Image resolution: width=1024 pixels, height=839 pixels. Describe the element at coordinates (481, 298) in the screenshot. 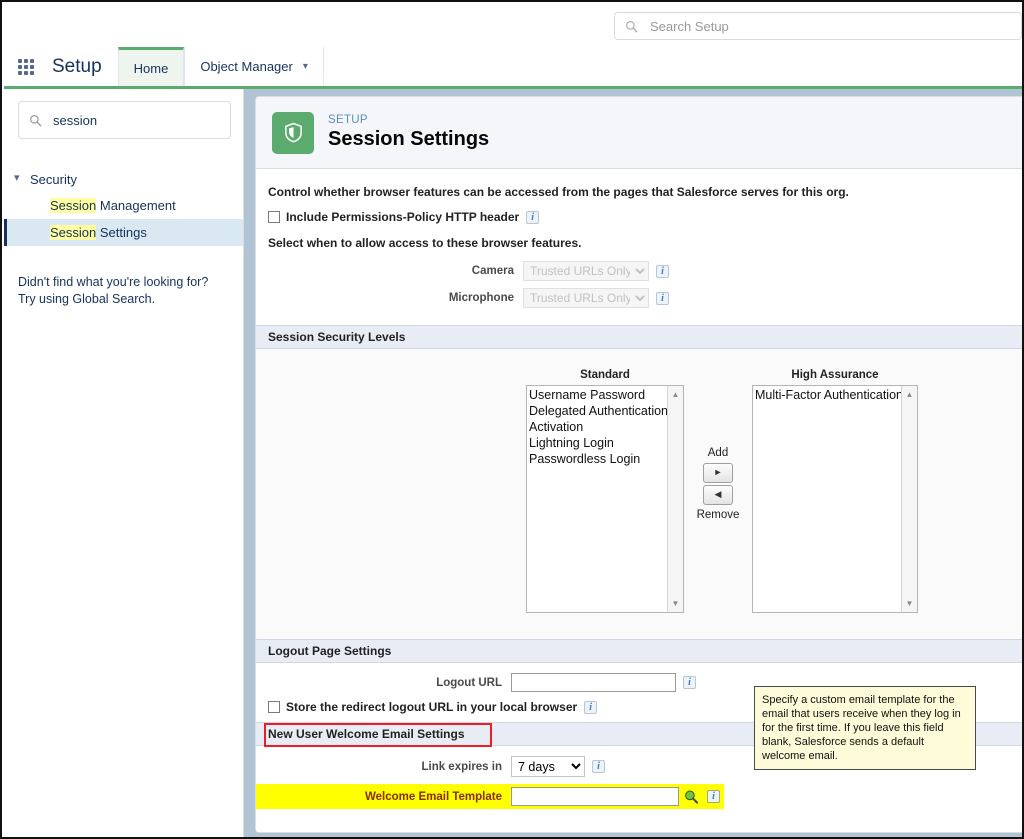

I see `microphone-label: Microphone` at that location.